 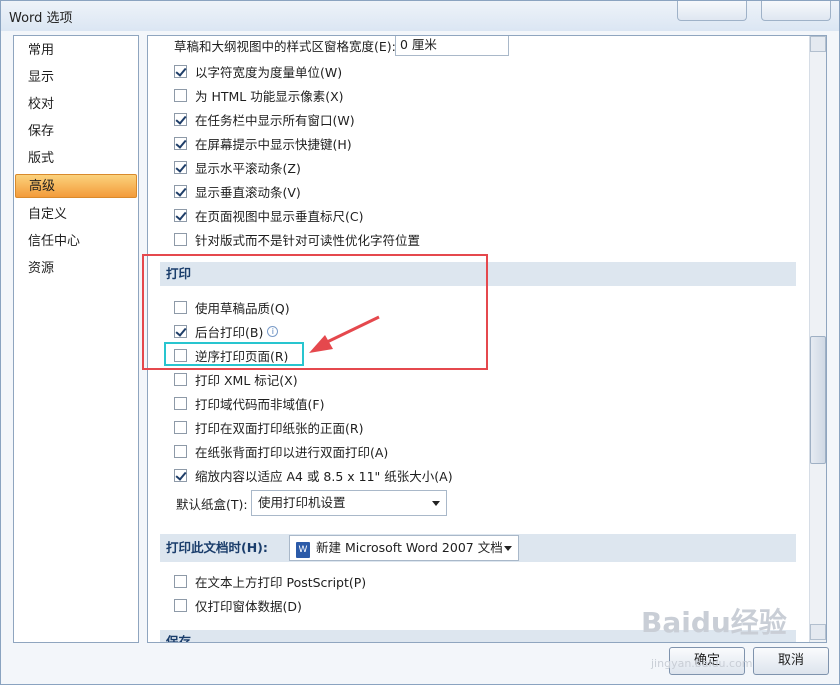 I want to click on option-label: 针对版式而不是针对可读性优化字符位置, so click(x=308, y=240).